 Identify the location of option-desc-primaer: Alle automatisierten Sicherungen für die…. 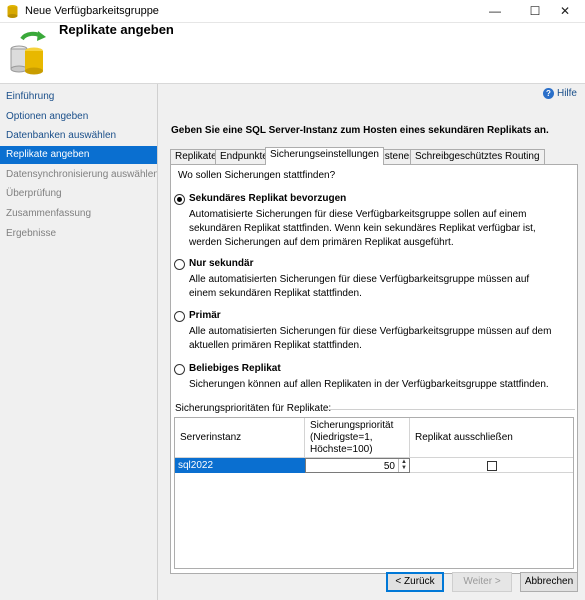
(370, 338).